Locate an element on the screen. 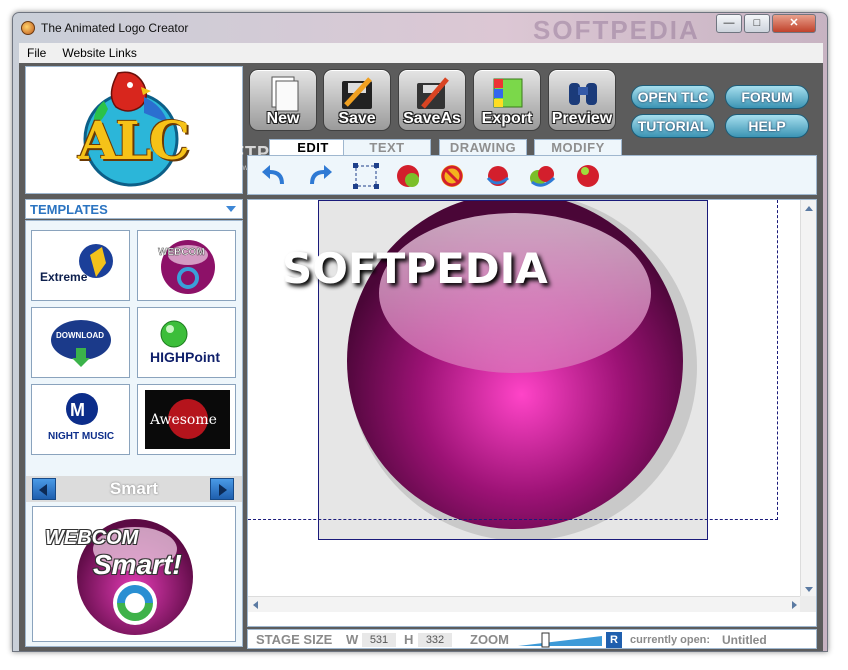 This screenshot has width=848, height=670. menu-file: File is located at coordinates (36, 51).